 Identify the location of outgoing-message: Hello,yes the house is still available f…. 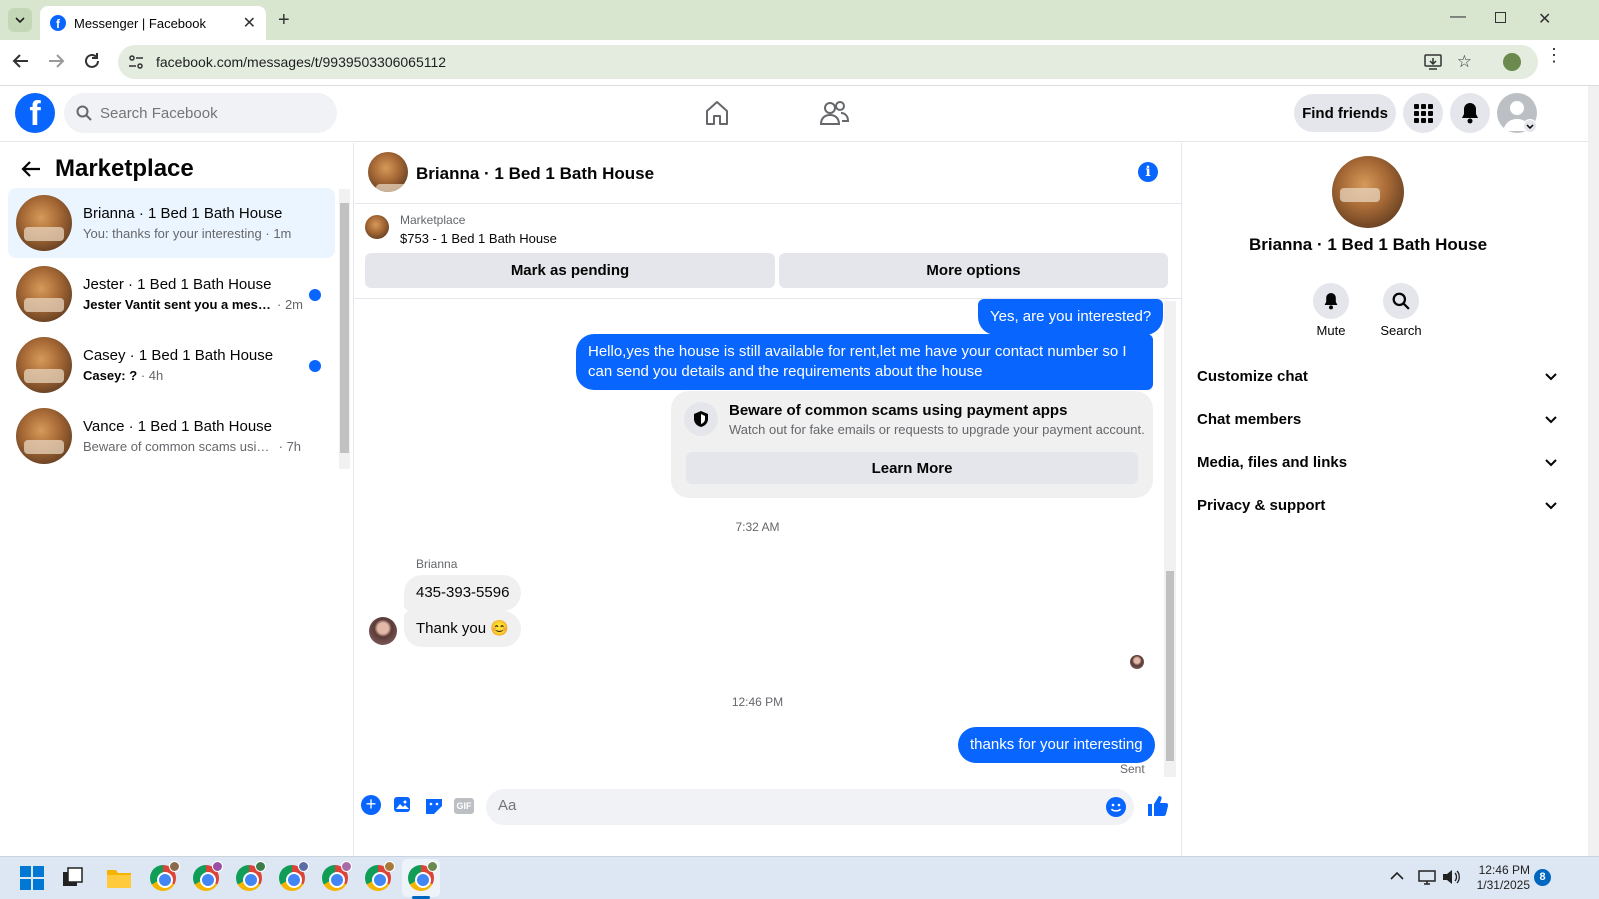
(864, 362).